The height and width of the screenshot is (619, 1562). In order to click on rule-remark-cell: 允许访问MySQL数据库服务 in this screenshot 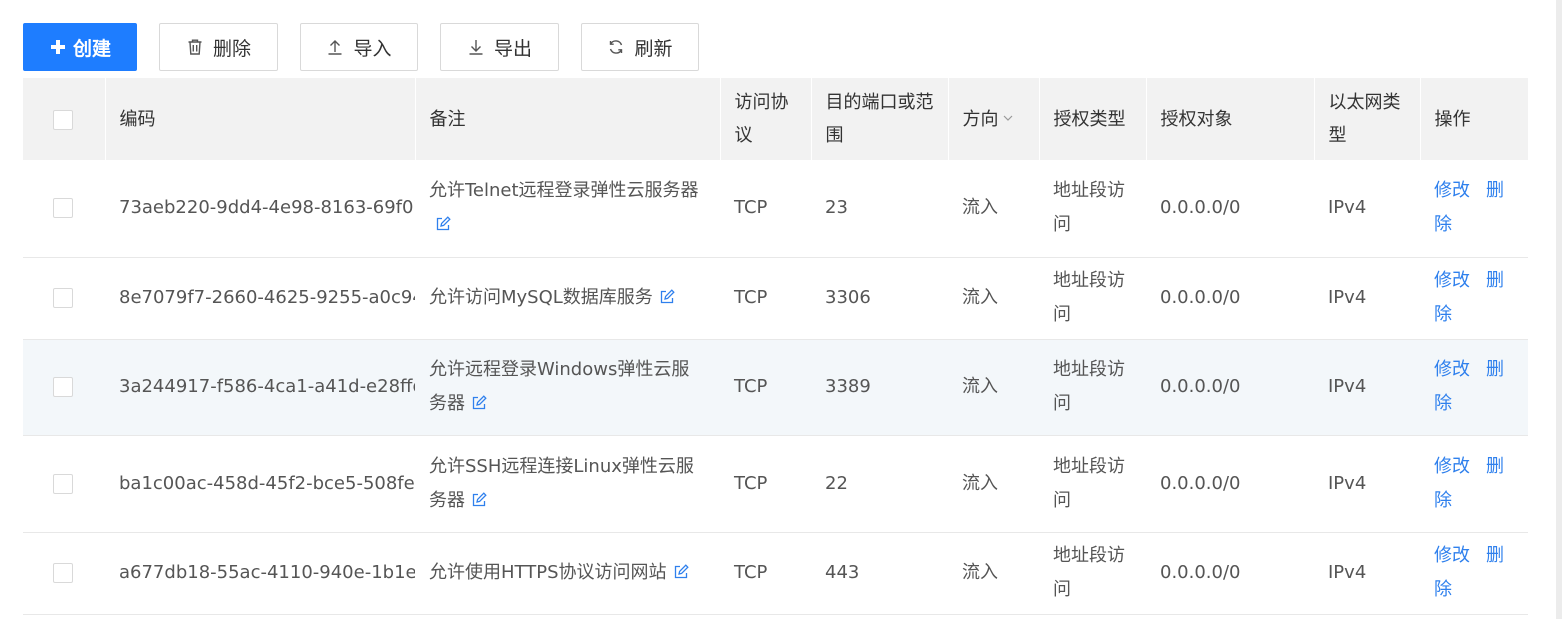, I will do `click(567, 298)`.